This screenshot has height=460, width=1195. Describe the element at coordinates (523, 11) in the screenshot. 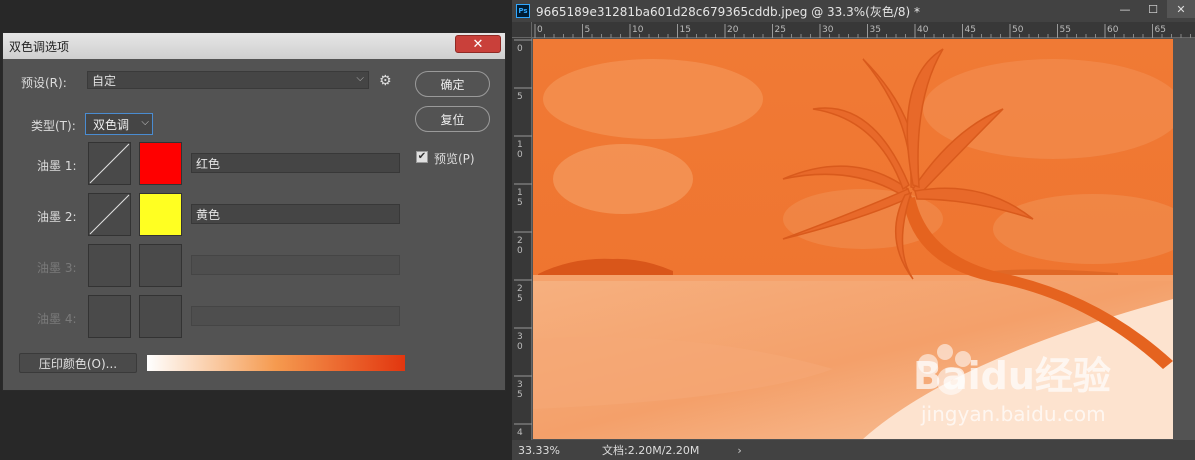

I see `photoshop-icon: Ps` at that location.